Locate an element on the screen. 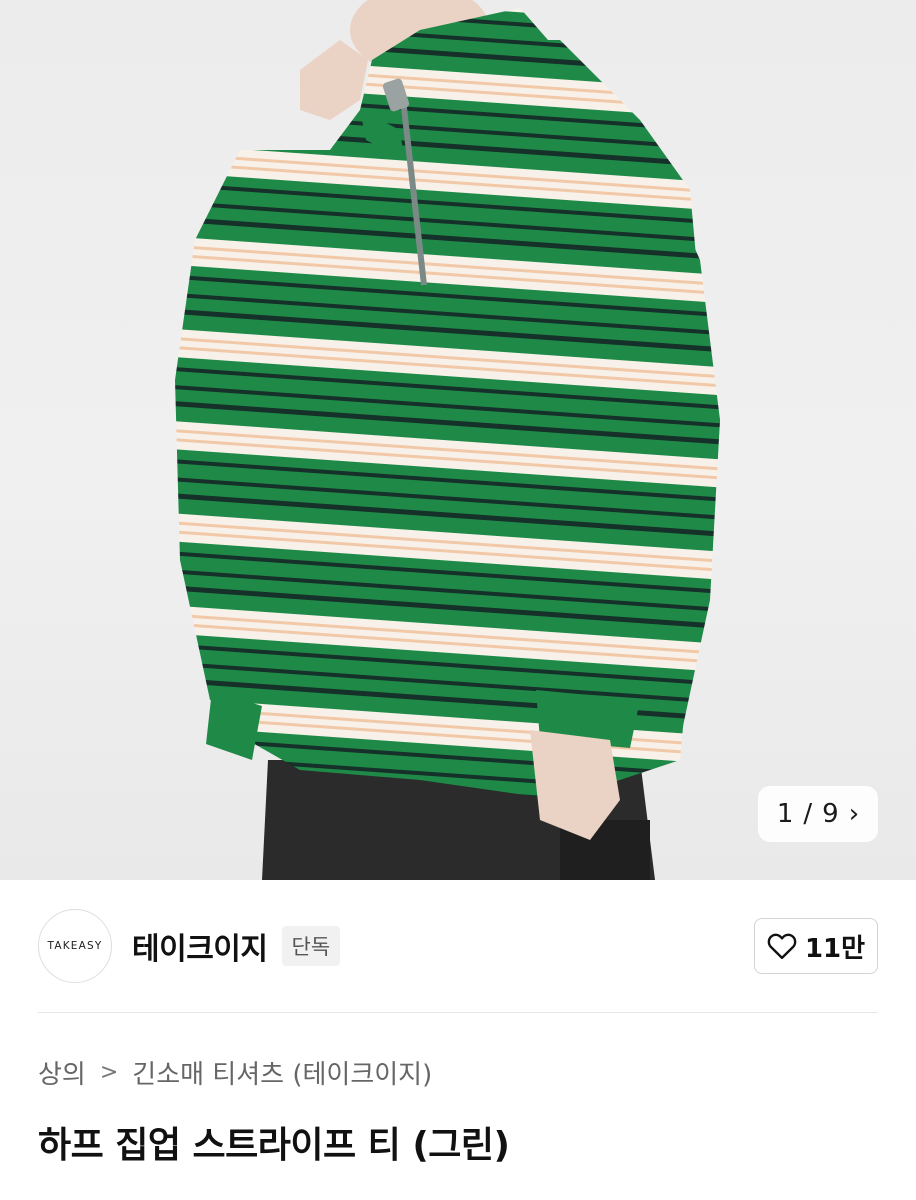  hand-left is located at coordinates (334, 80).